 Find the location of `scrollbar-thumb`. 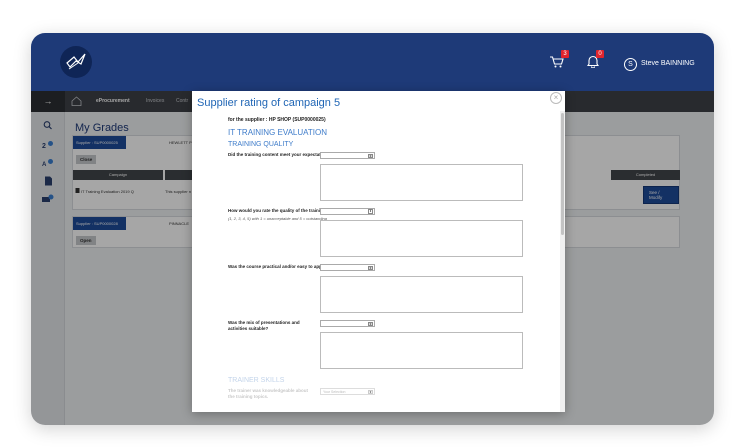

scrollbar-thumb is located at coordinates (562, 174).